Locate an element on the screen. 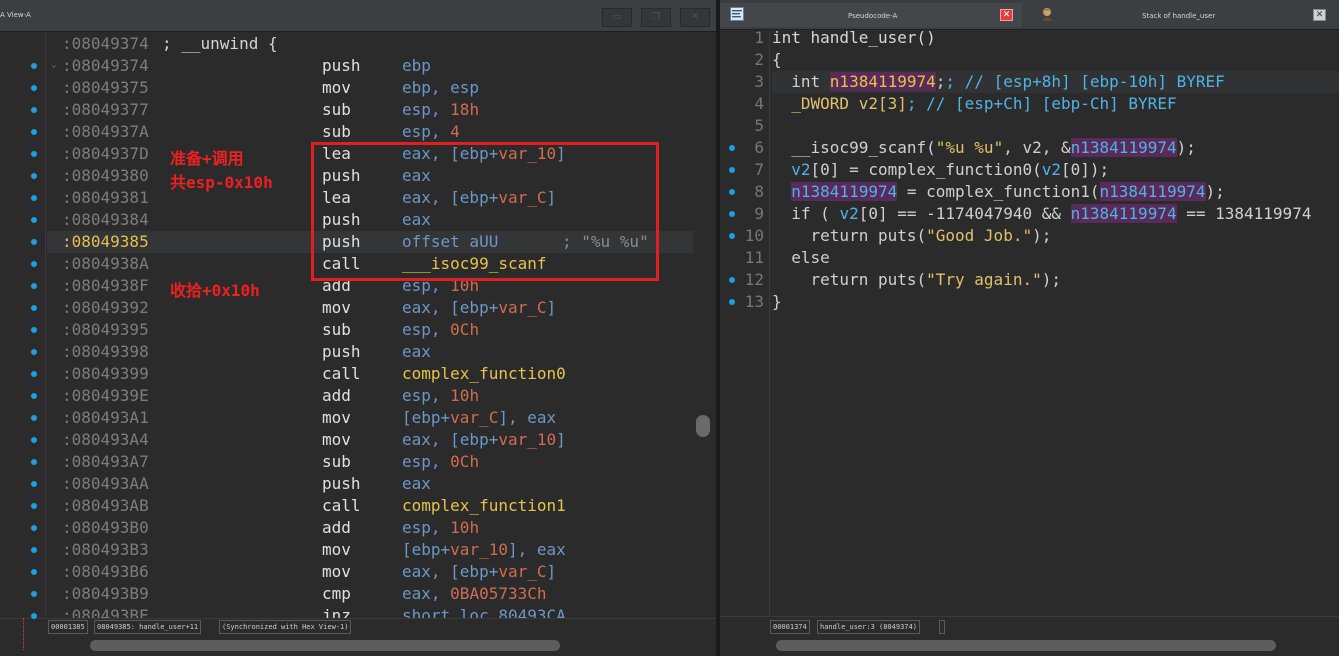  code-line-2: { is located at coordinates (1055, 60).